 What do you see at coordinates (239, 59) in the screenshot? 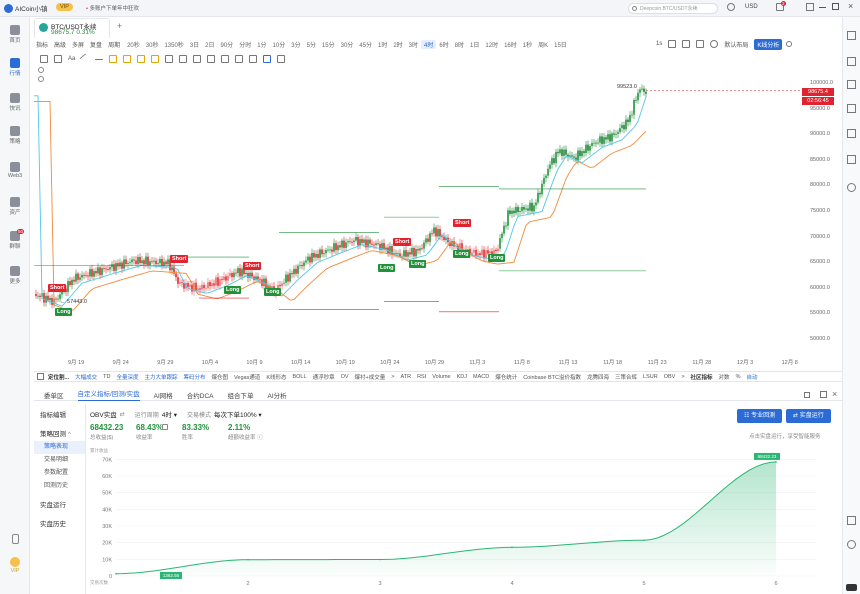
I see `eye-icon` at bounding box center [239, 59].